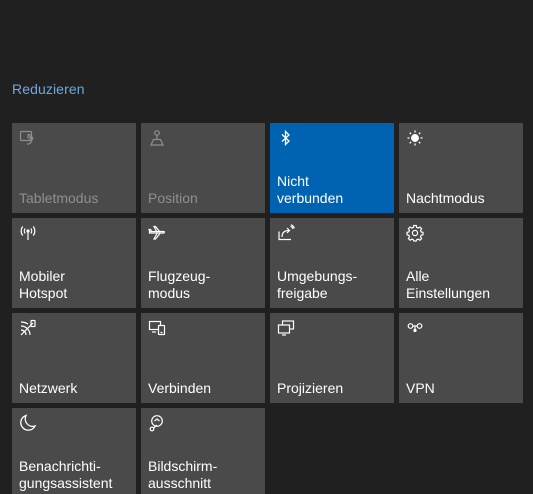 This screenshot has height=494, width=533. Describe the element at coordinates (157, 233) in the screenshot. I see `airplane-icon` at that location.